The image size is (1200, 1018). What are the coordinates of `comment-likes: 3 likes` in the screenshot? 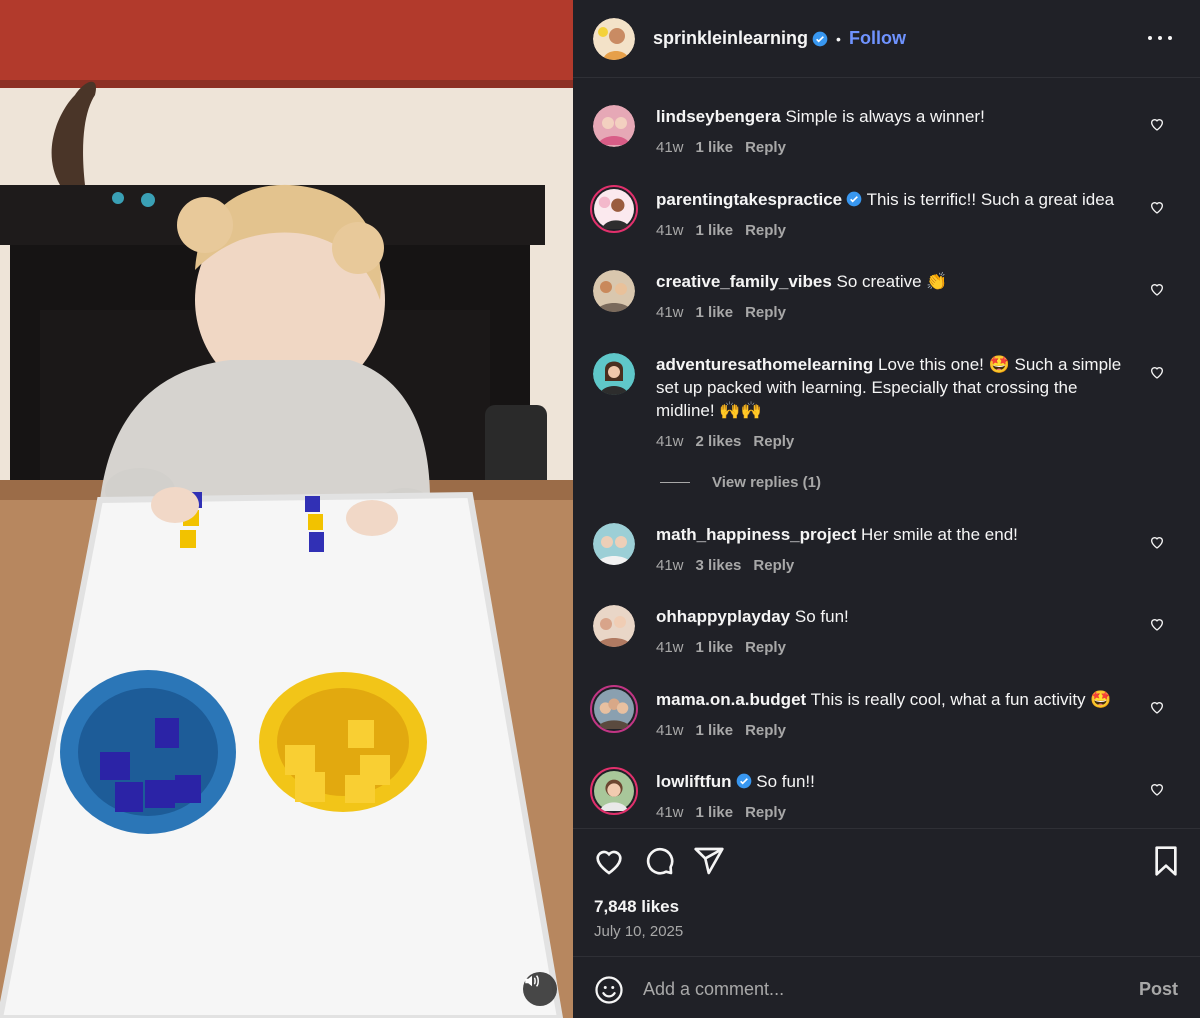 It's located at (719, 565).